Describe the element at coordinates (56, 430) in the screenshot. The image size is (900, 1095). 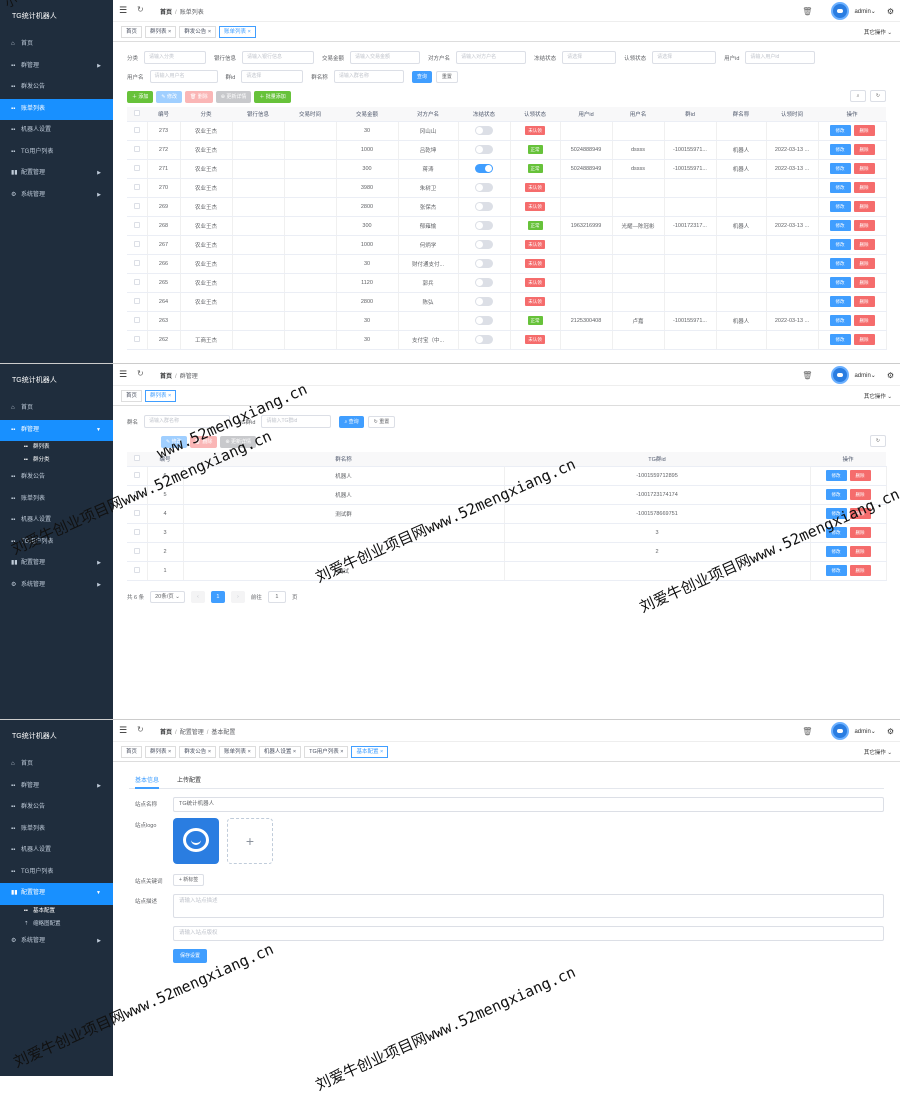
I see `sidebar-item-group-mgmt: ▪▪ 群管理 ▼` at that location.